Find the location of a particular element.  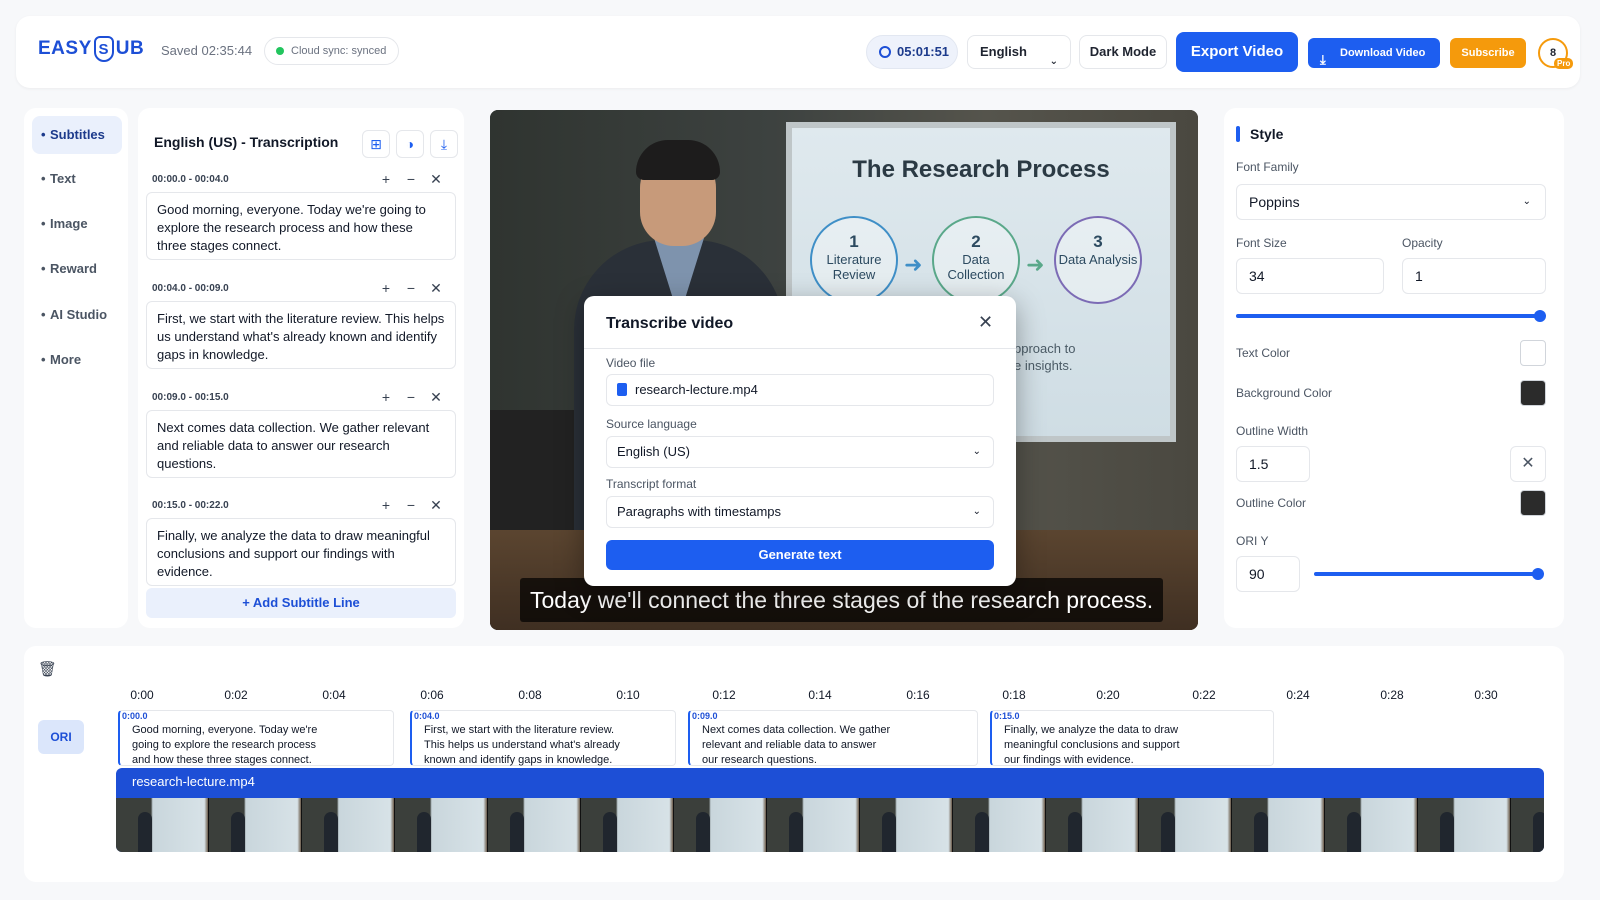

background-color-swatch is located at coordinates (1533, 393).